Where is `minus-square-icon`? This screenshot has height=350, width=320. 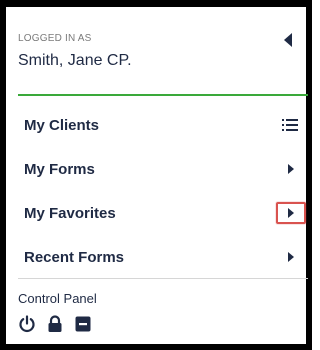 minus-square-icon is located at coordinates (83, 324).